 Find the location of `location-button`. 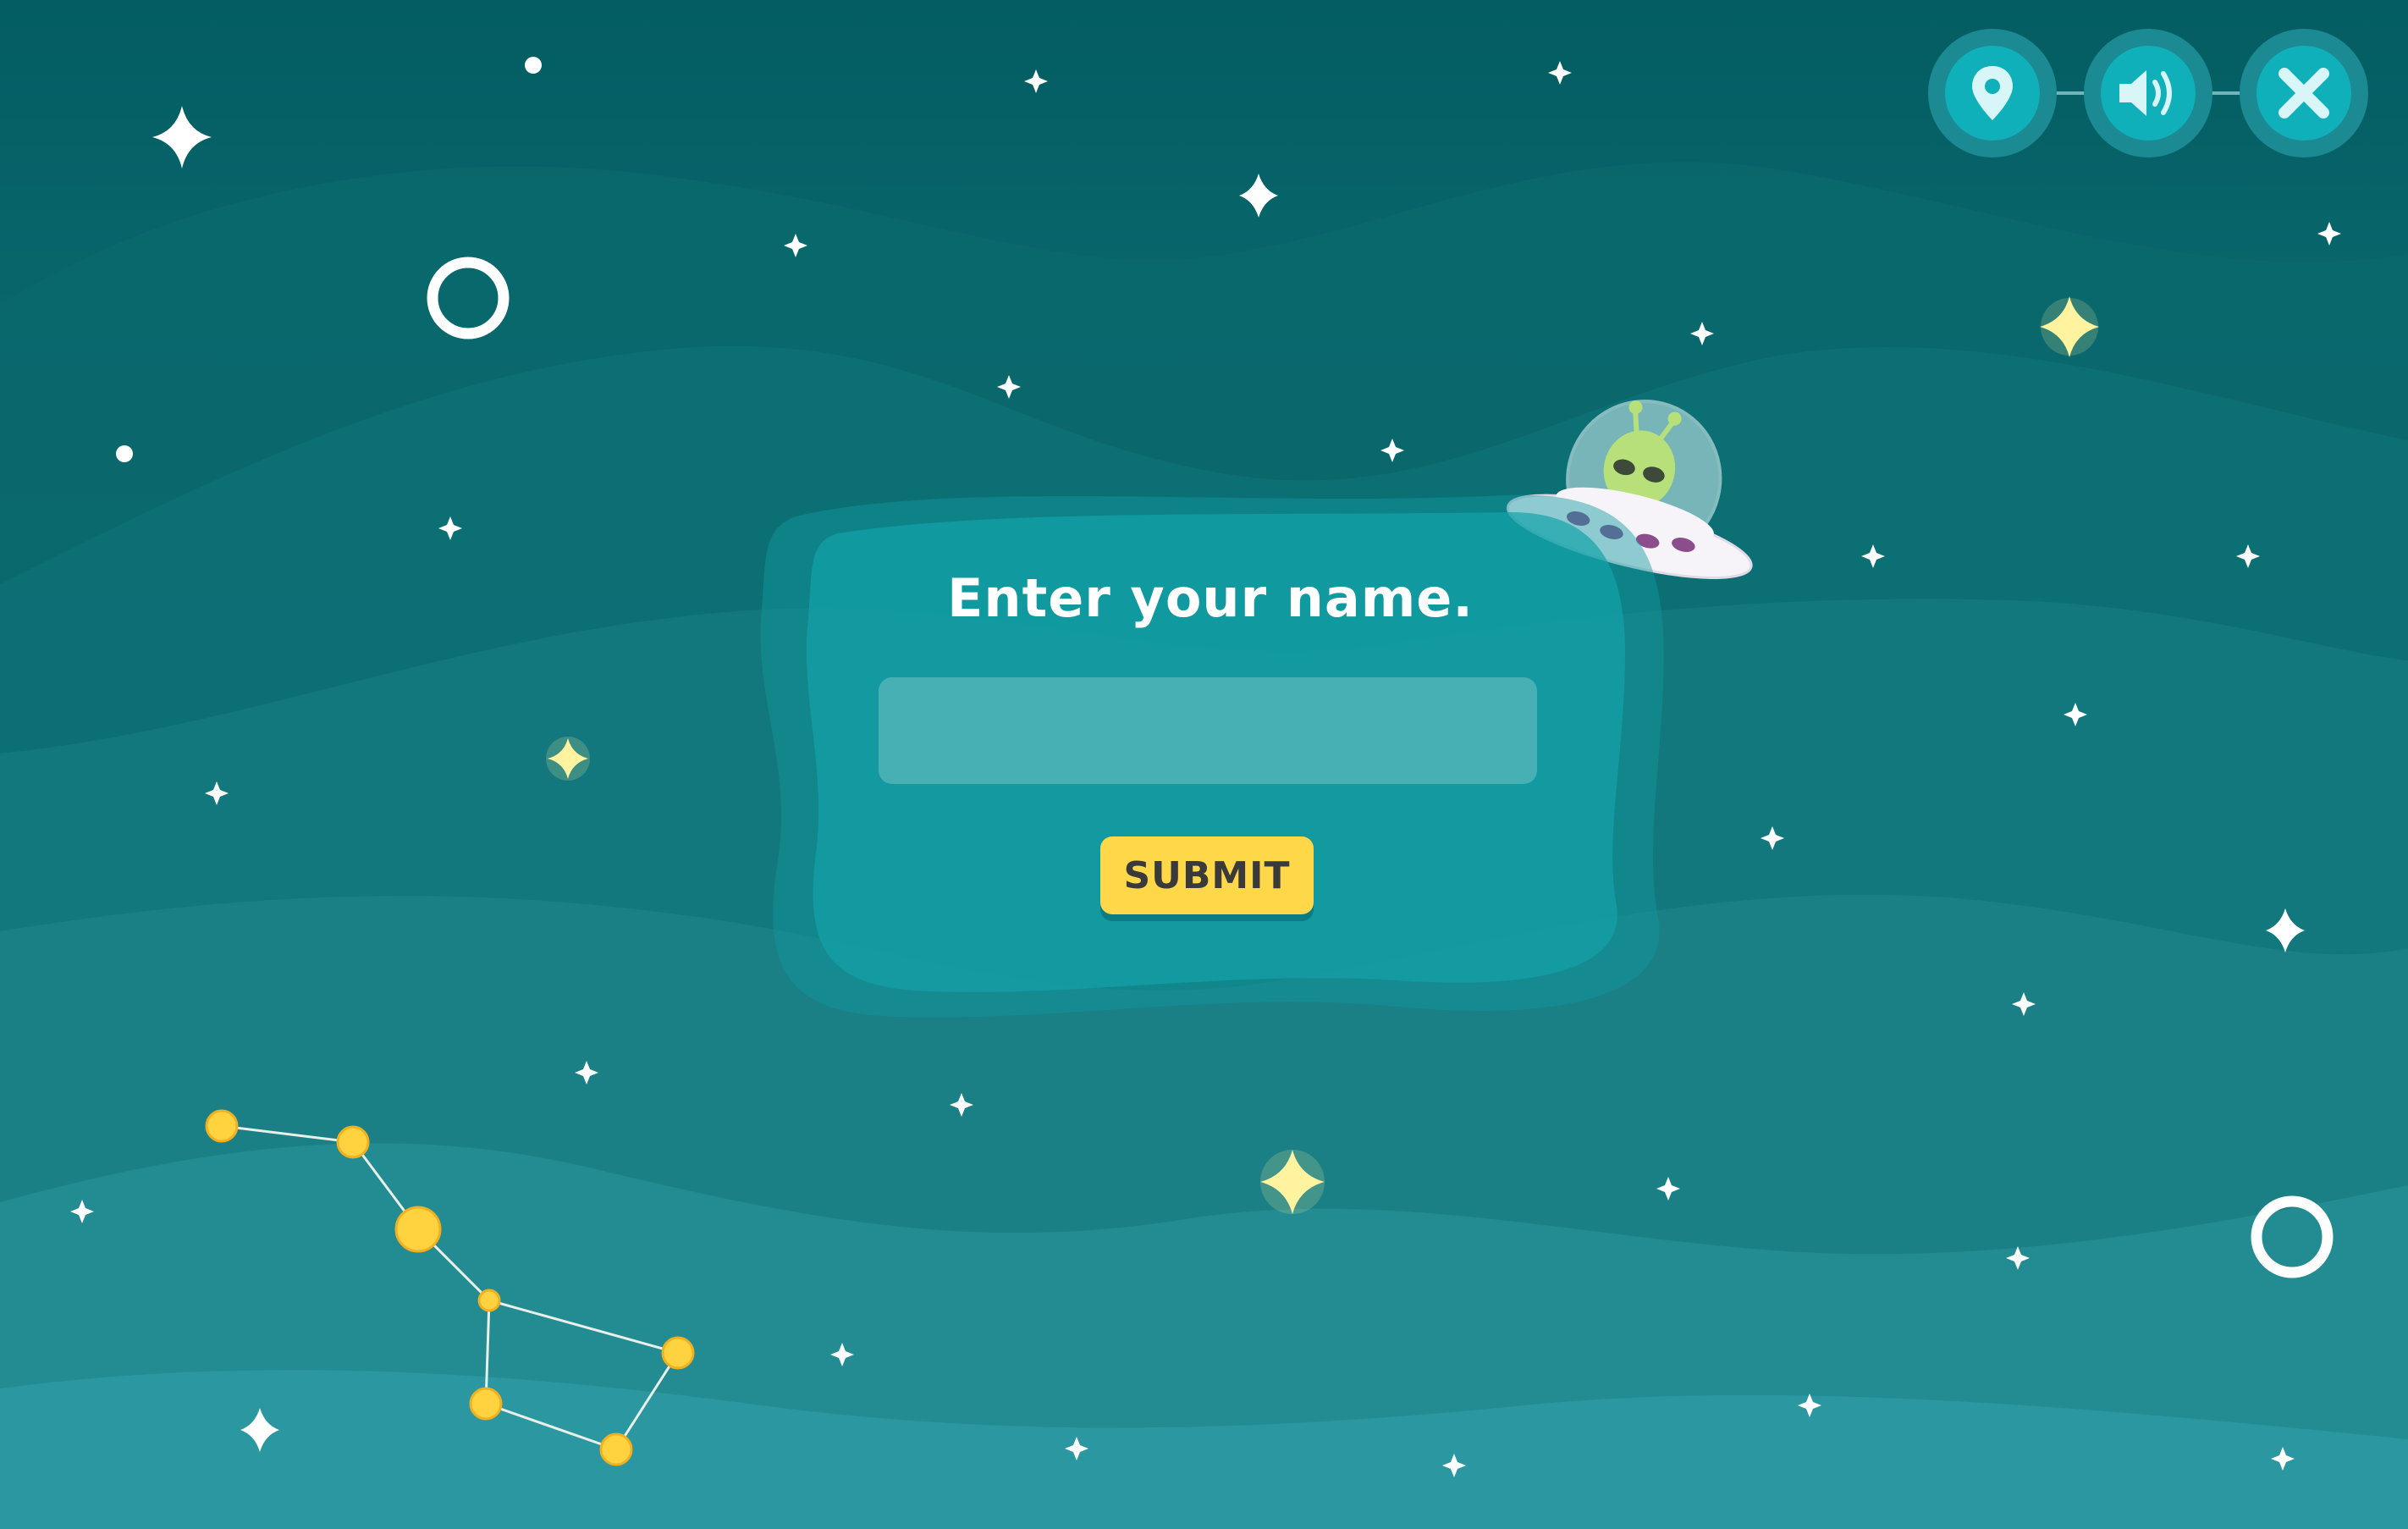

location-button is located at coordinates (1992, 93).